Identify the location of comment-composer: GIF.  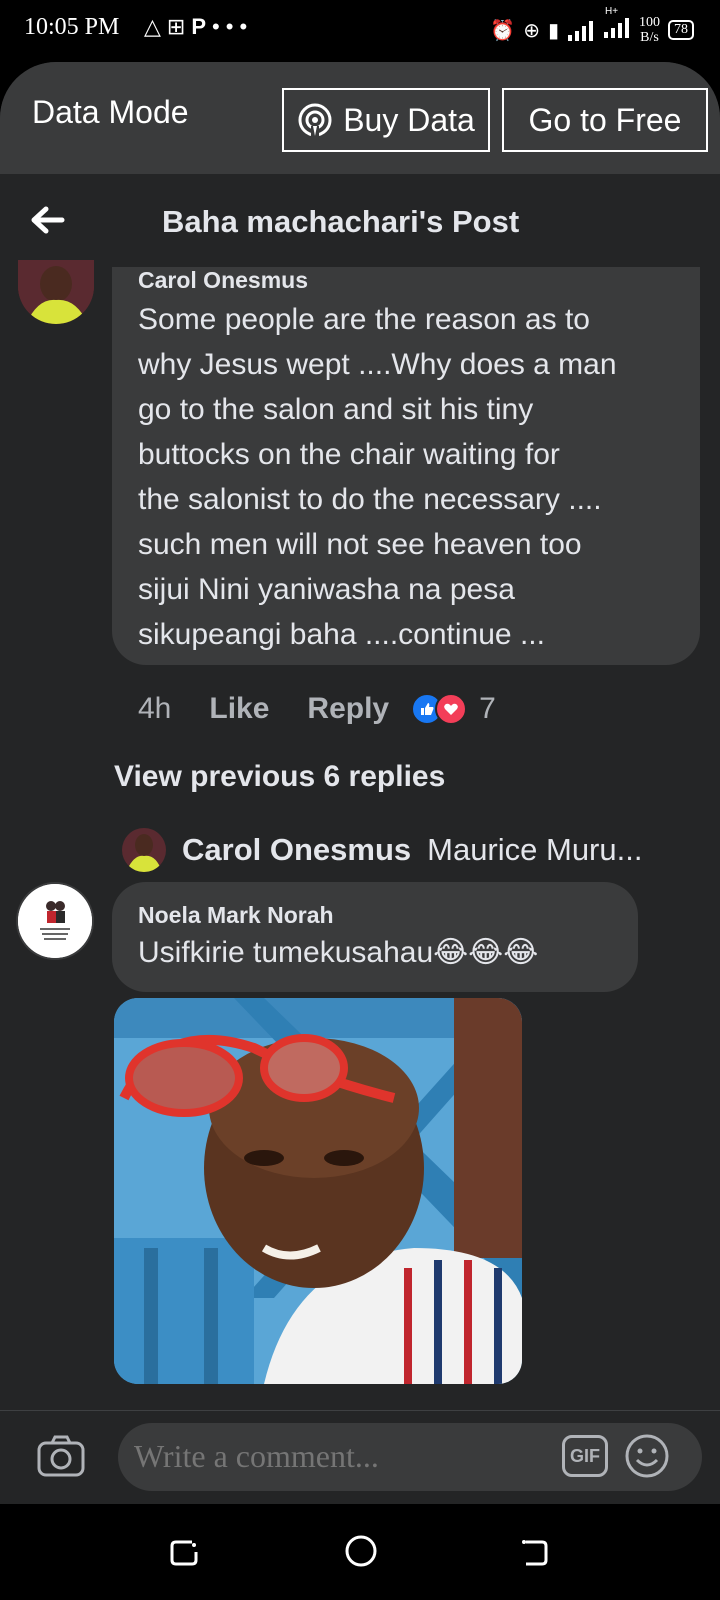
(360, 1457).